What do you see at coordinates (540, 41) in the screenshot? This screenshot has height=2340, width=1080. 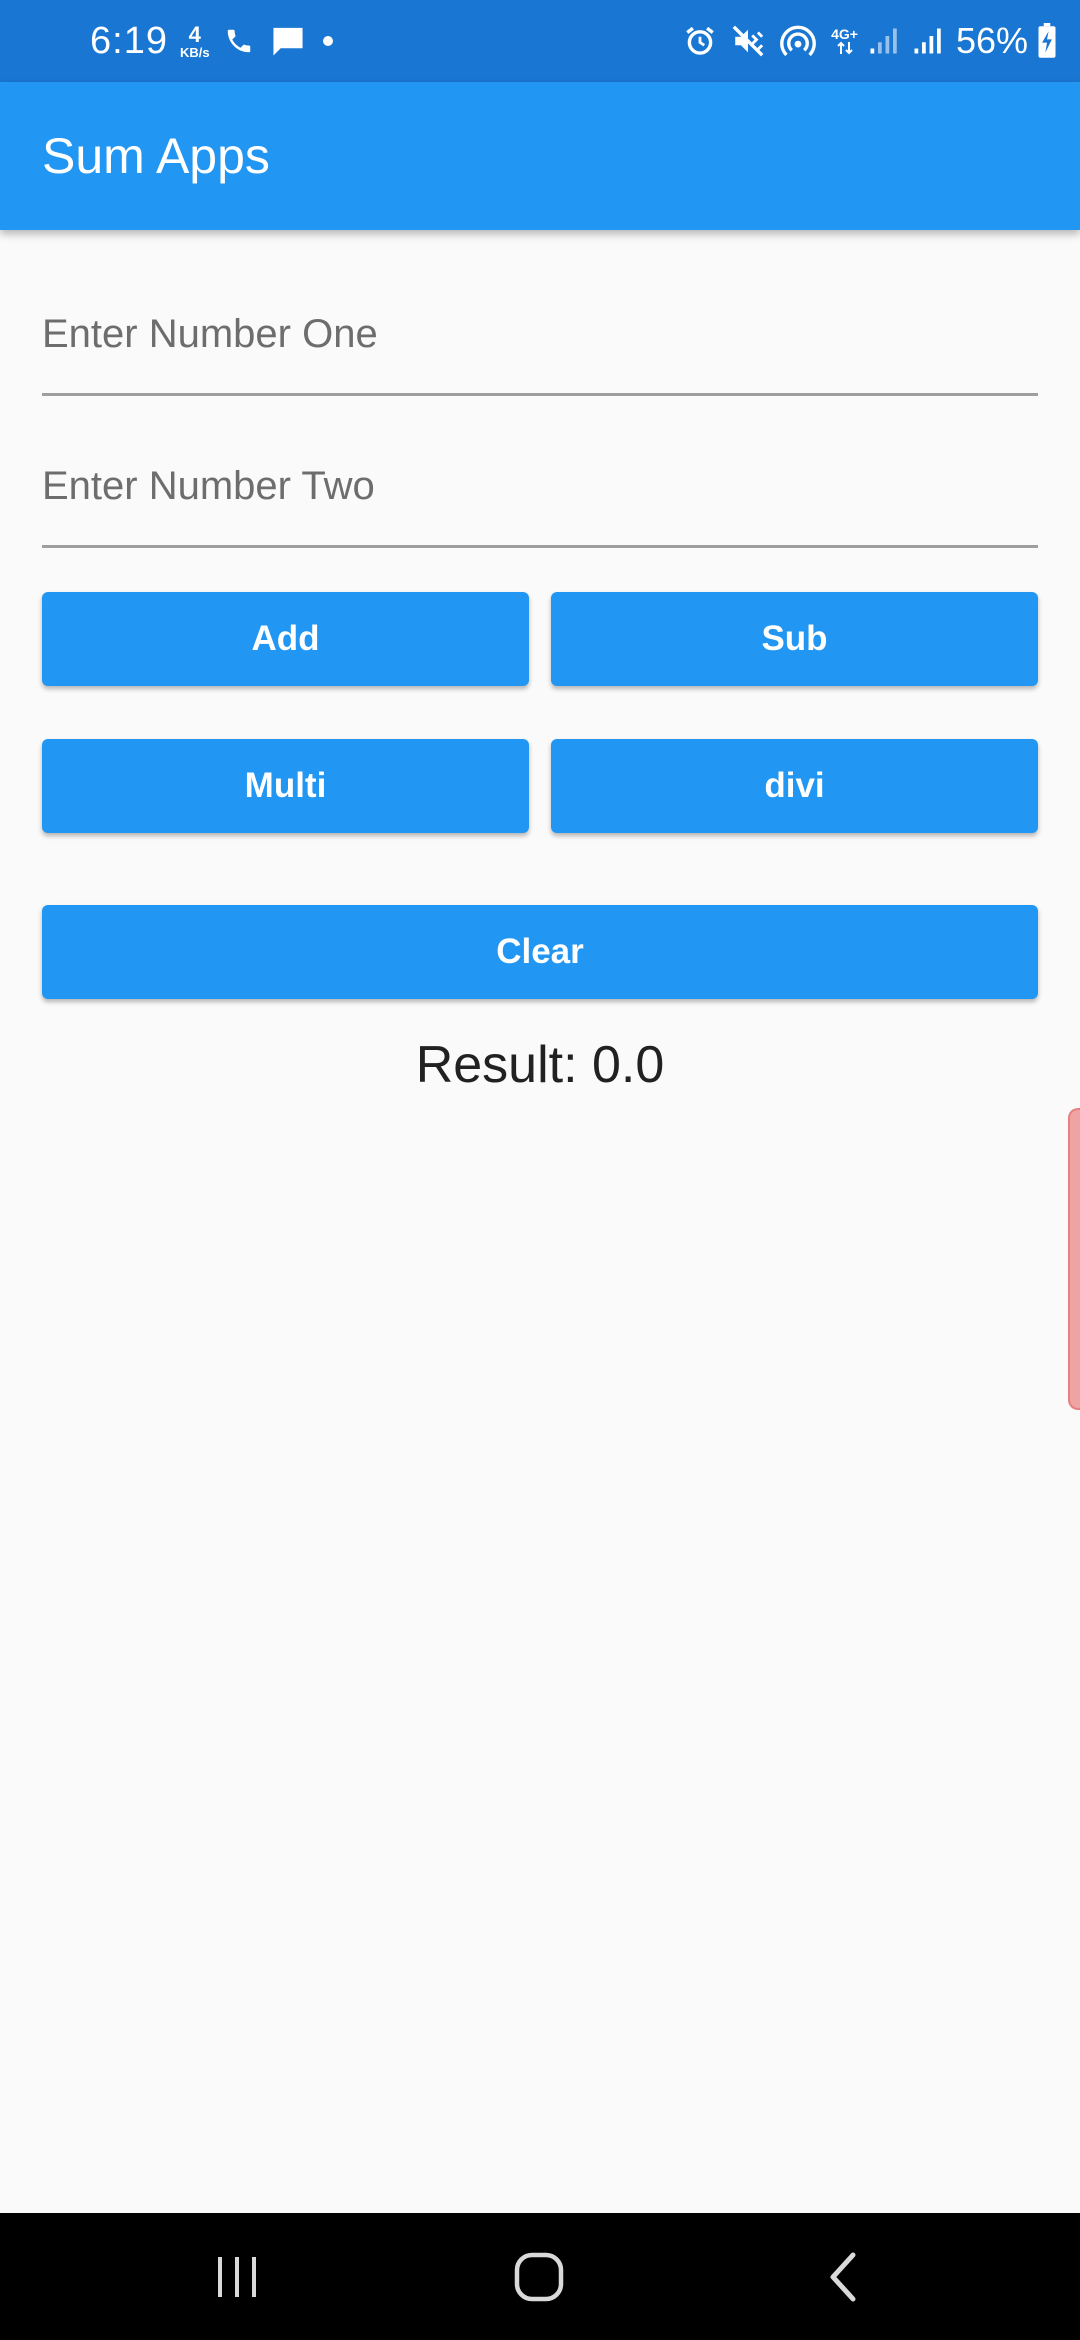 I see `status-bar: 6:19 4 KB/s 4G+ 56%` at bounding box center [540, 41].